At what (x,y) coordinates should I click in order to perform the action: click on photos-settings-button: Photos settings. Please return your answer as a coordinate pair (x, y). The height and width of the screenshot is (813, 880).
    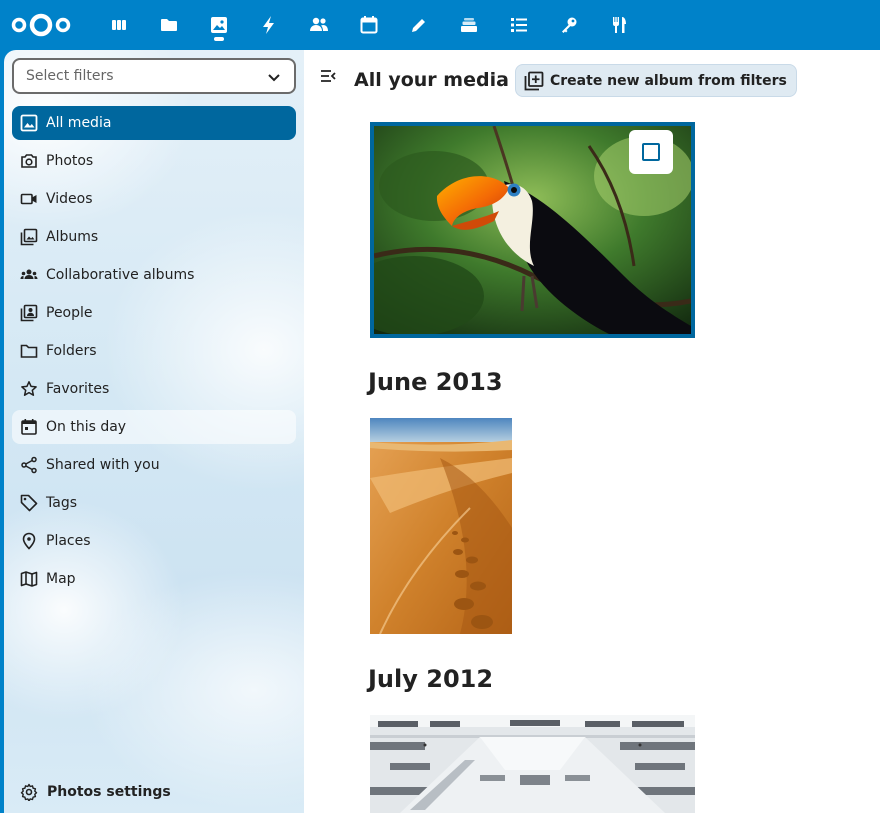
    Looking at the image, I should click on (95, 792).